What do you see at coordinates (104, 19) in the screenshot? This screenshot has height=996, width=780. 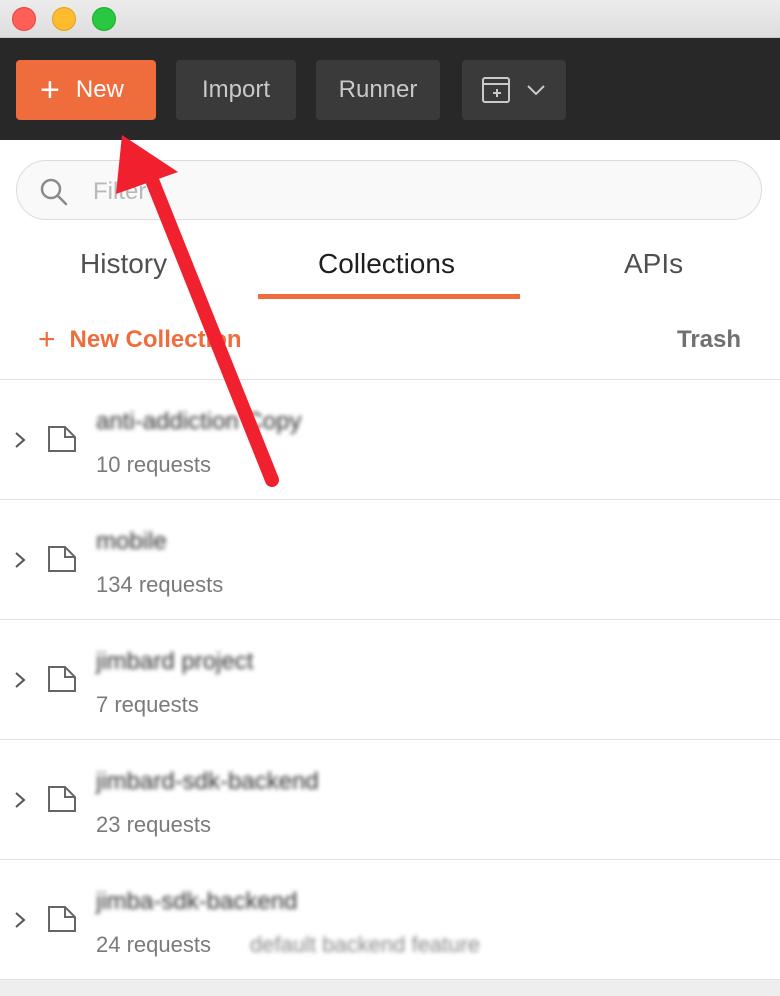 I see `maximize-window-button` at bounding box center [104, 19].